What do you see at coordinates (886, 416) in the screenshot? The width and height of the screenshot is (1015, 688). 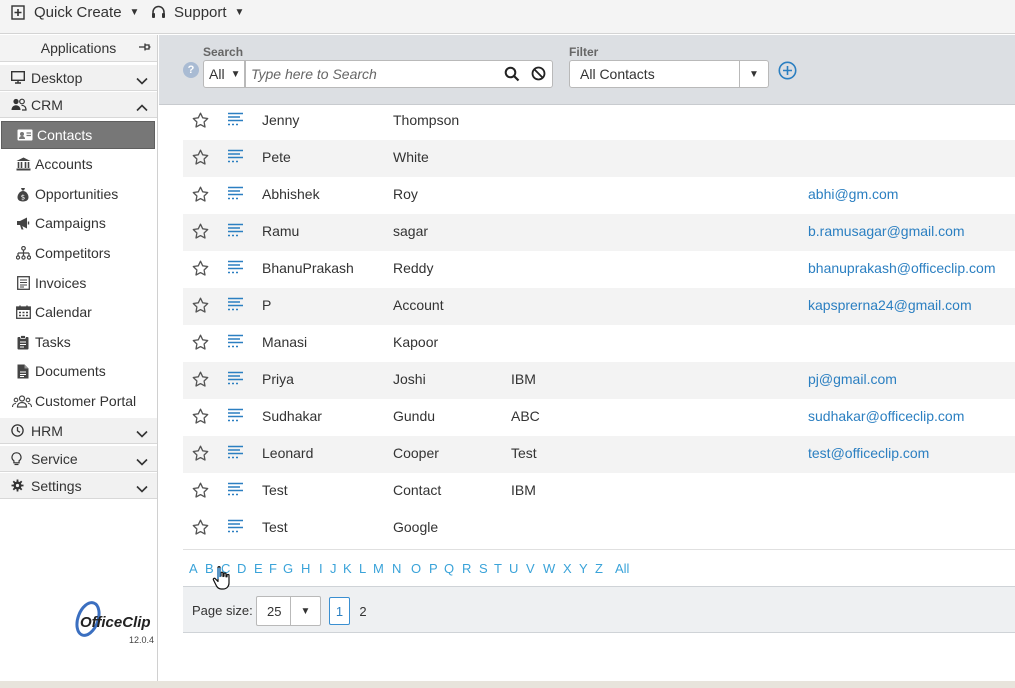 I see `email-link: sudhakar@officeclip.com` at bounding box center [886, 416].